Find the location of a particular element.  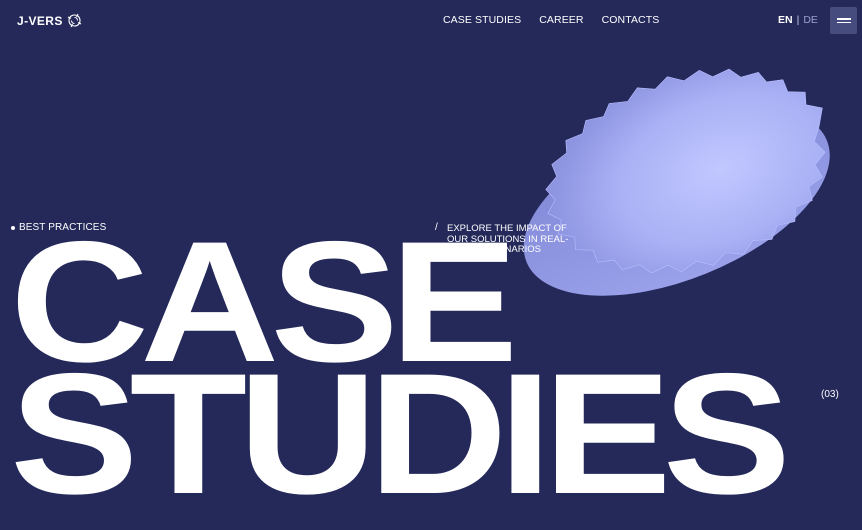

nav-career: CAREER is located at coordinates (561, 20).